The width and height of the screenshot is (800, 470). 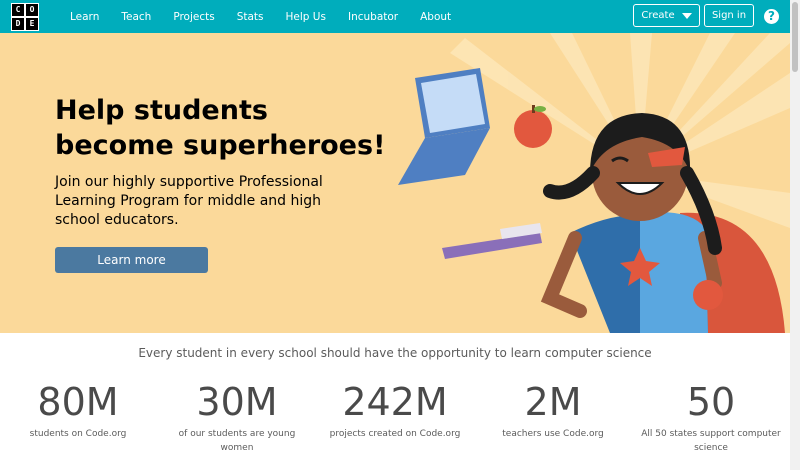 What do you see at coordinates (686, 15) in the screenshot?
I see `caret-down-icon` at bounding box center [686, 15].